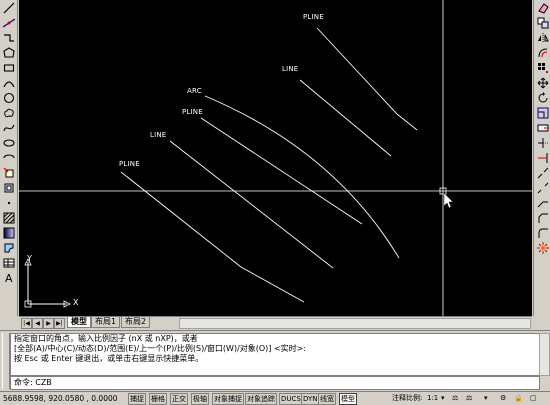  I want to click on pline-entity-bottom, so click(212, 237).